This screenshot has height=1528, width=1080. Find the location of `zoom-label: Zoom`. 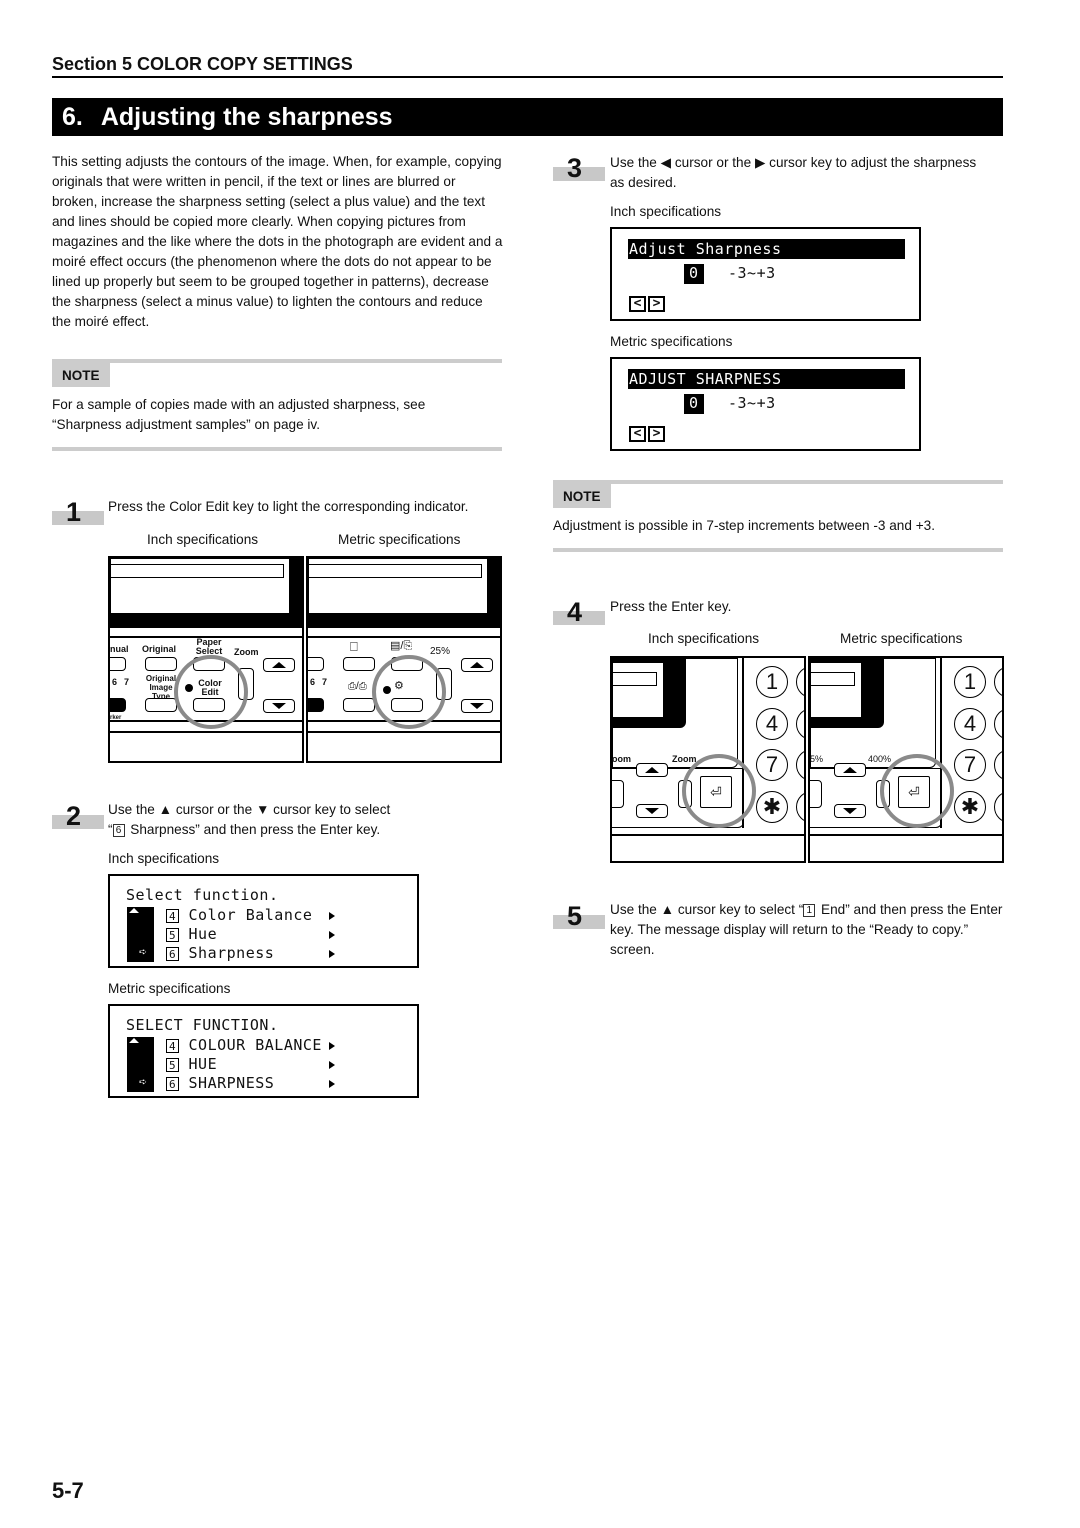

zoom-label: Zoom is located at coordinates (246, 652).